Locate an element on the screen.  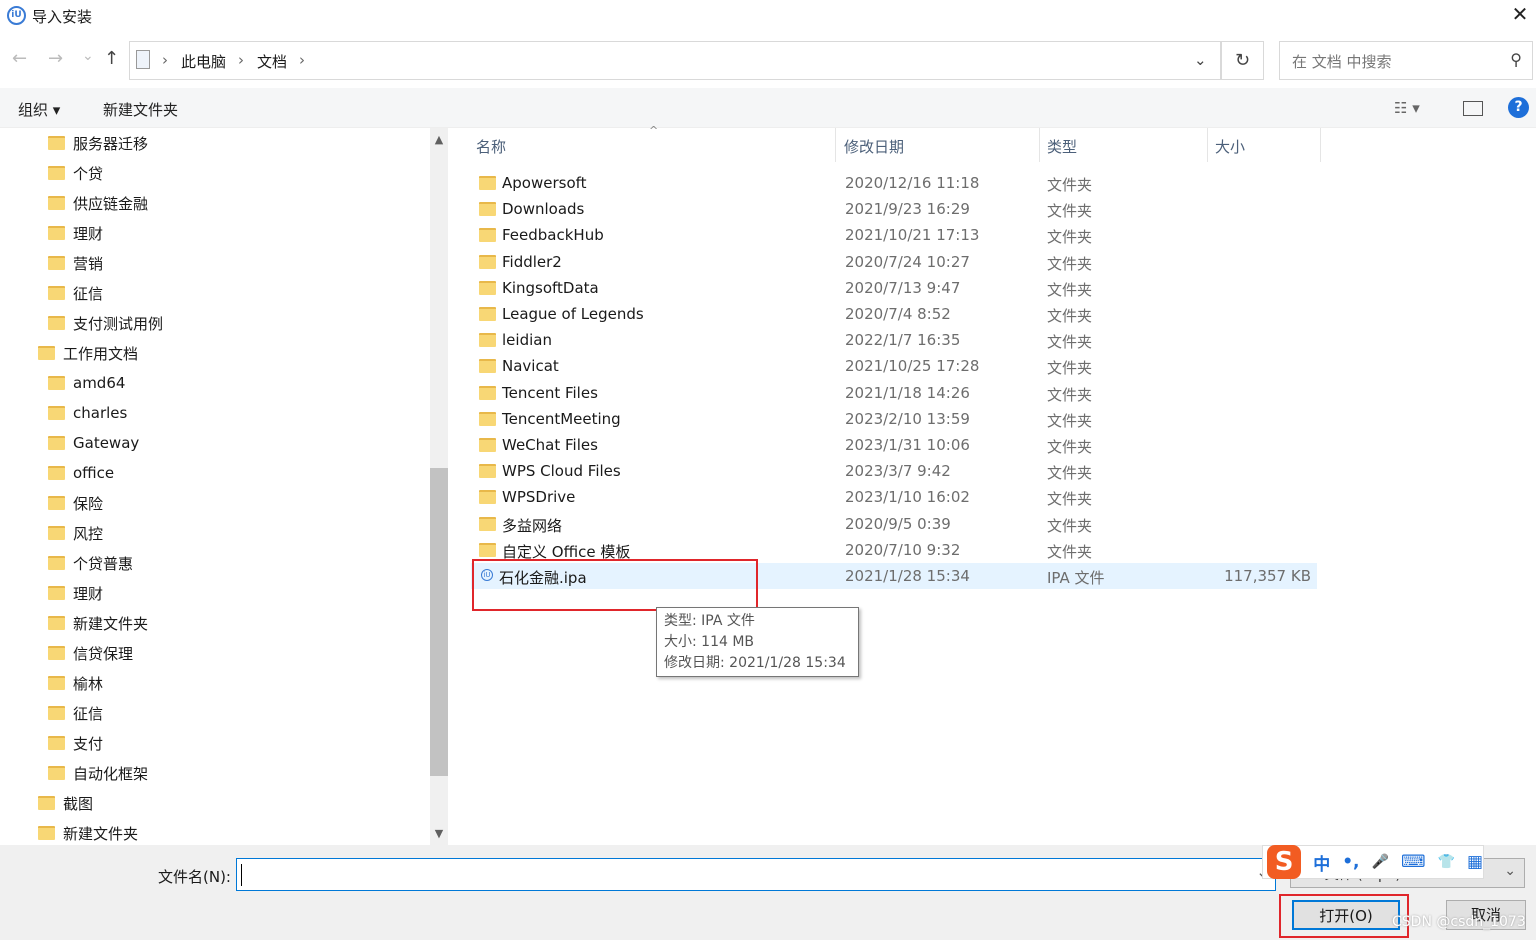
tree-item: 保险 is located at coordinates (75, 503).